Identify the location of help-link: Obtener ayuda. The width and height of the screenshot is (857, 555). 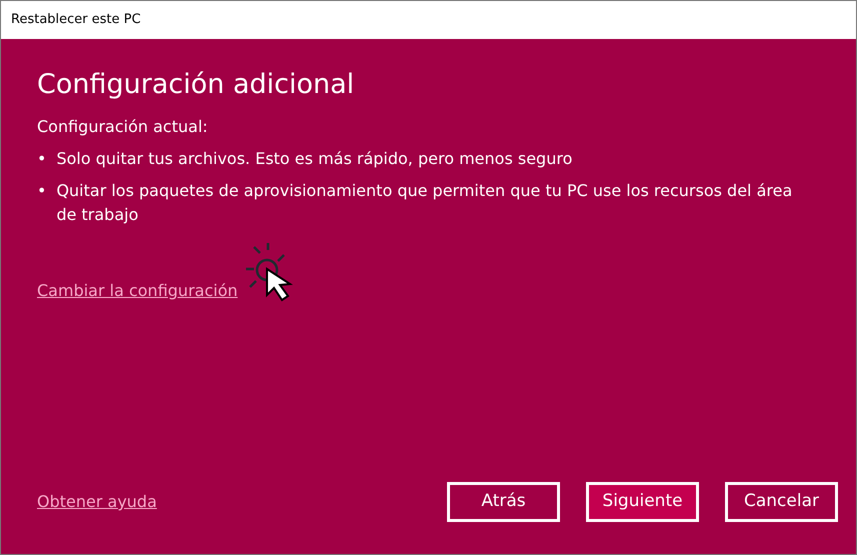
(97, 502).